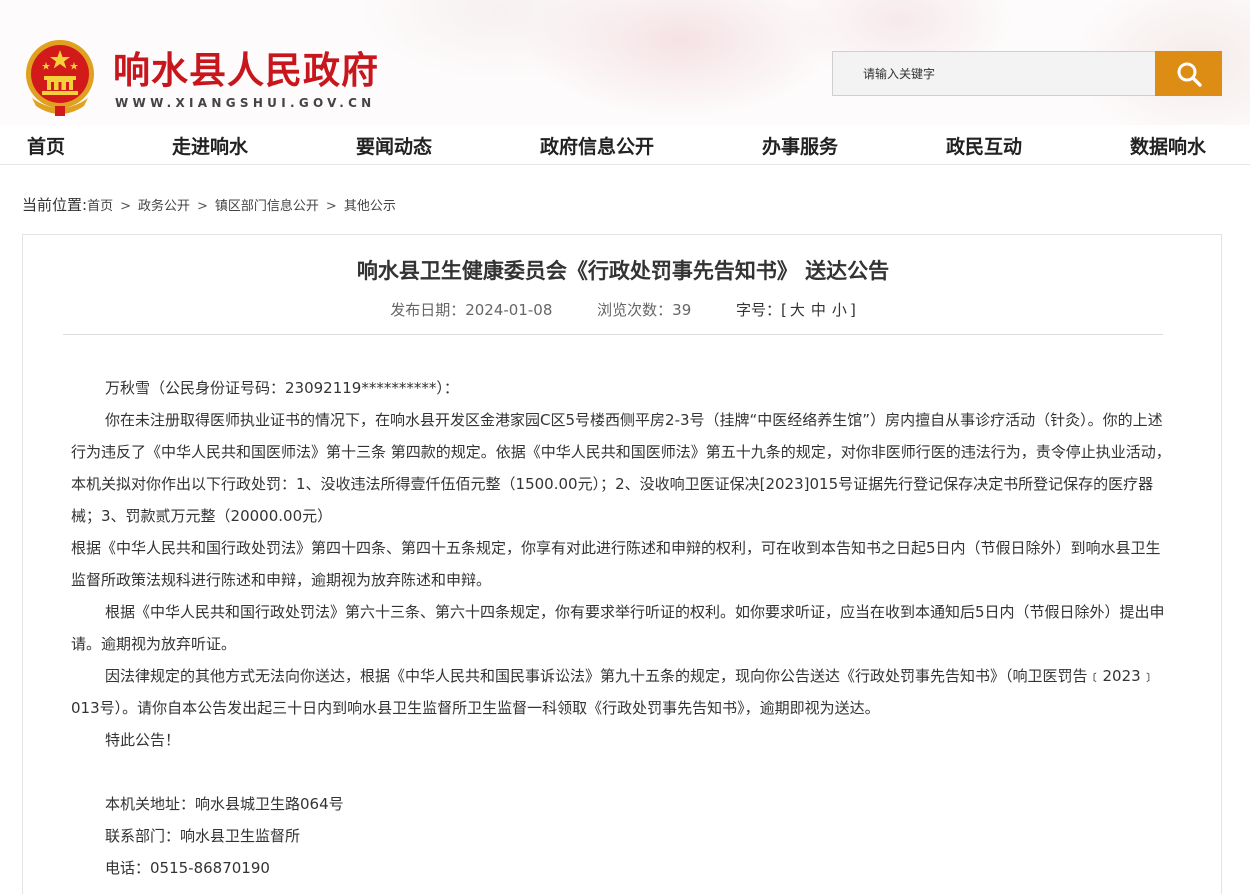  I want to click on search-box, so click(994, 73).